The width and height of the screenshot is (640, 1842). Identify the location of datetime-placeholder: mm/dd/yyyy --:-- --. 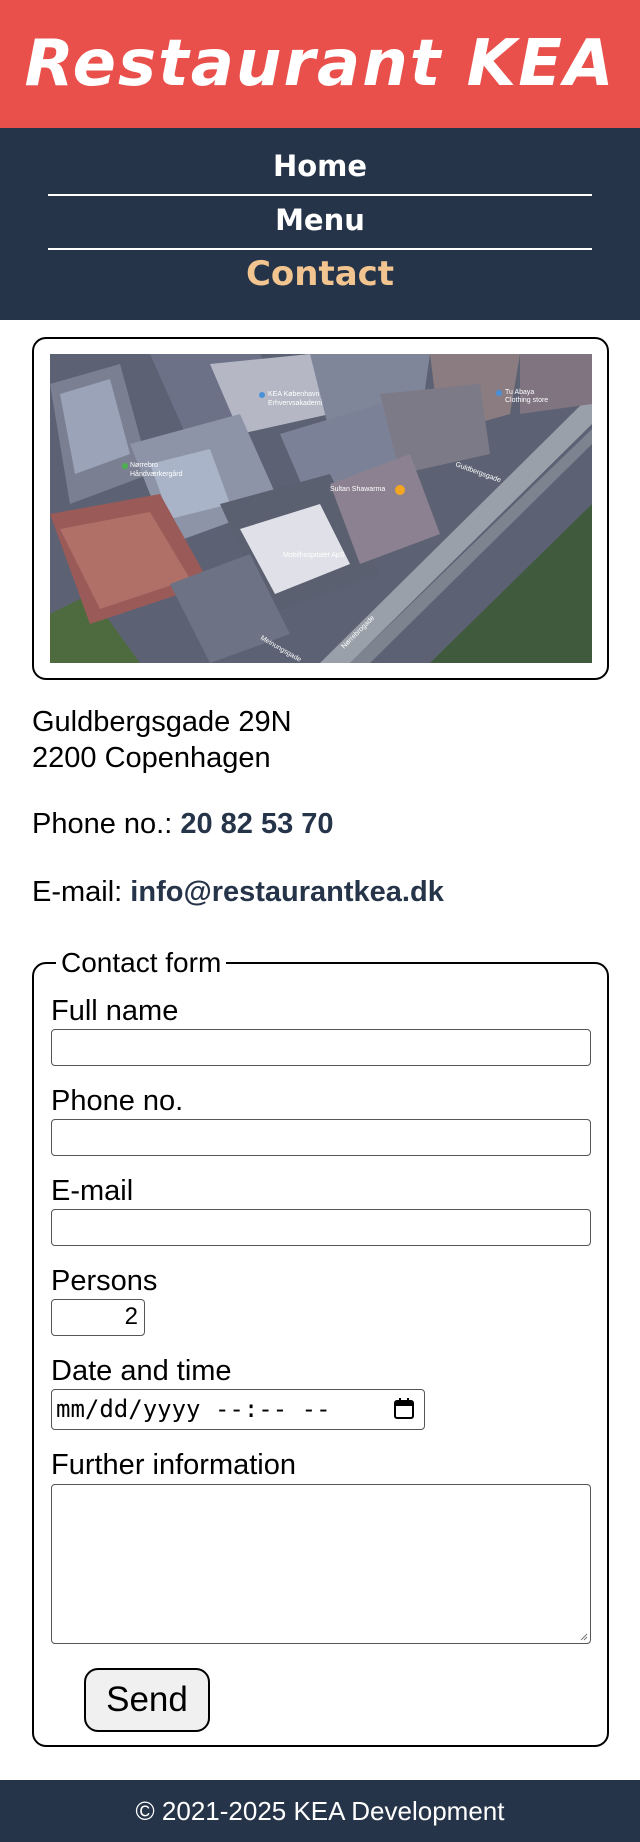
(193, 1409).